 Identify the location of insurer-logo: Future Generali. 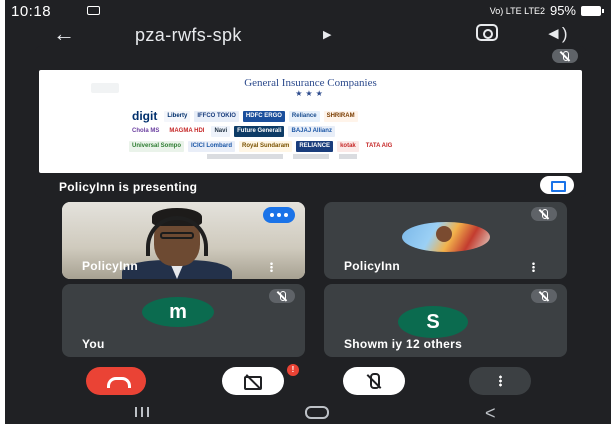
(259, 131).